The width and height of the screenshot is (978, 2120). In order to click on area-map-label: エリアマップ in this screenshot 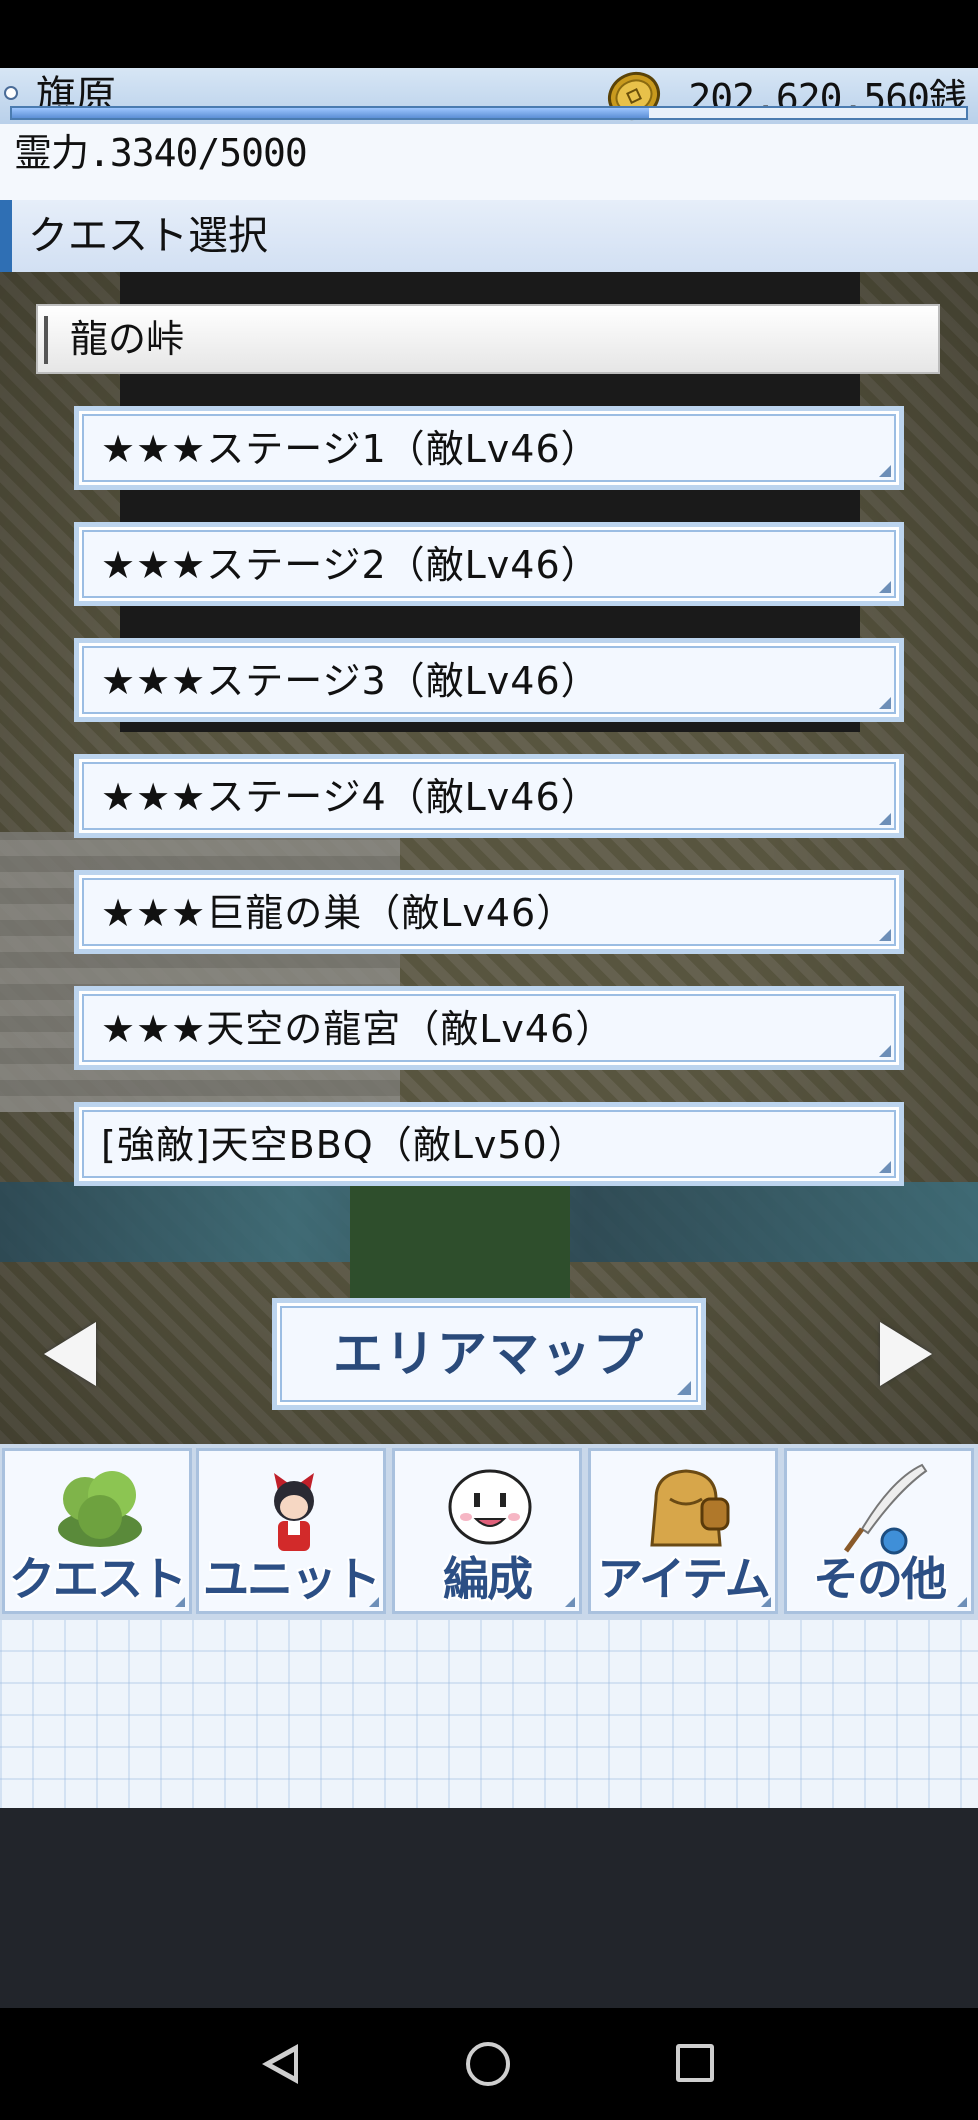, I will do `click(489, 1354)`.